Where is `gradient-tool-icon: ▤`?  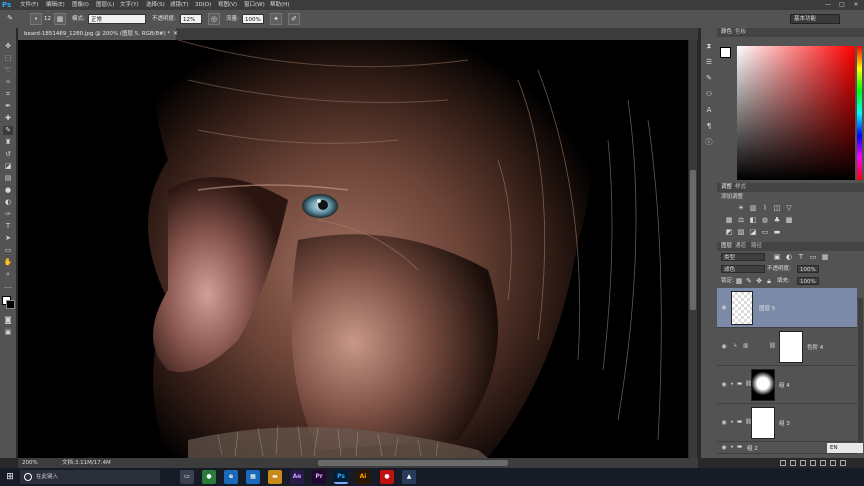 gradient-tool-icon: ▤ is located at coordinates (8, 178).